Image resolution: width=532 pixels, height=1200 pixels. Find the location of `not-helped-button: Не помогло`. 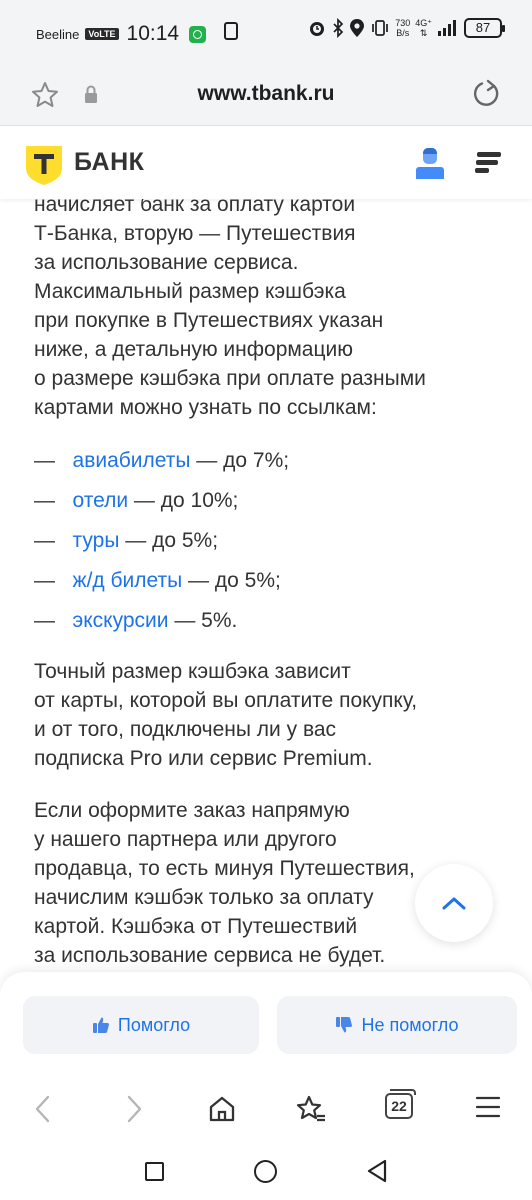

not-helped-button: Не помогло is located at coordinates (397, 1025).